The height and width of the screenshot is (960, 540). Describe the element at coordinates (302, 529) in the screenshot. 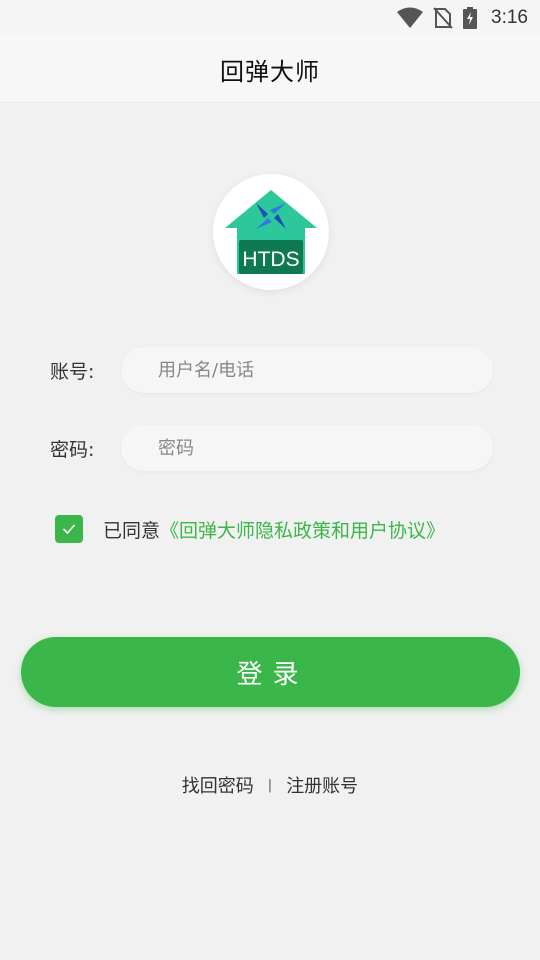

I see `privacy-policy-link: 《回弹大师隐私政策和用户协议》` at that location.